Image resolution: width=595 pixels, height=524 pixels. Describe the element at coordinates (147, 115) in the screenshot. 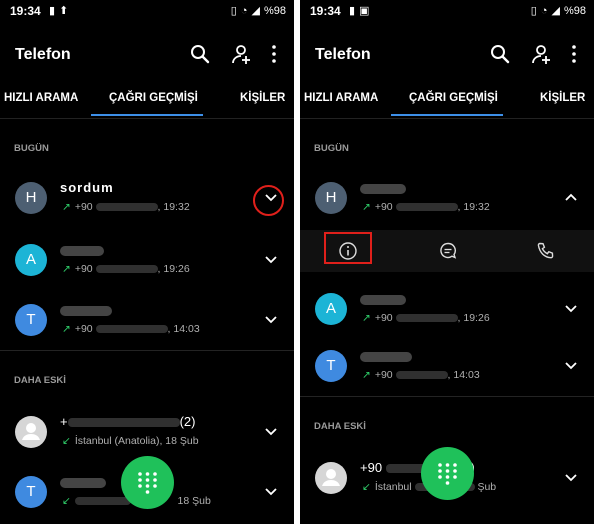

I see `tab-indicator` at that location.